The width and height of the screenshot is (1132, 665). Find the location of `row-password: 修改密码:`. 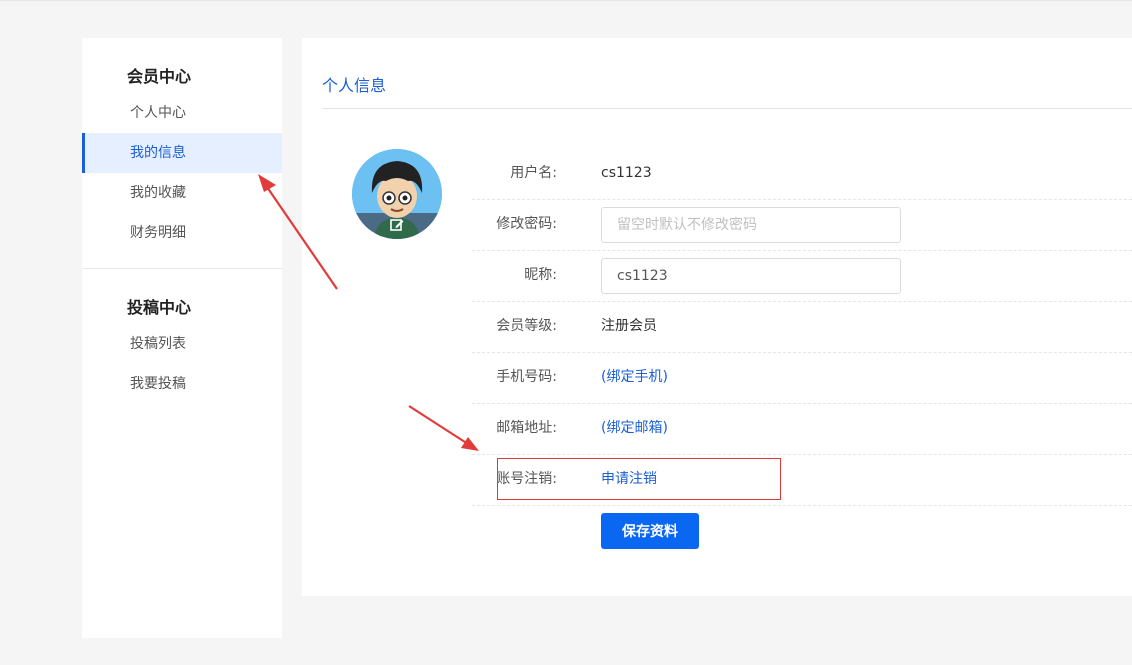

row-password: 修改密码: is located at coordinates (802, 225).